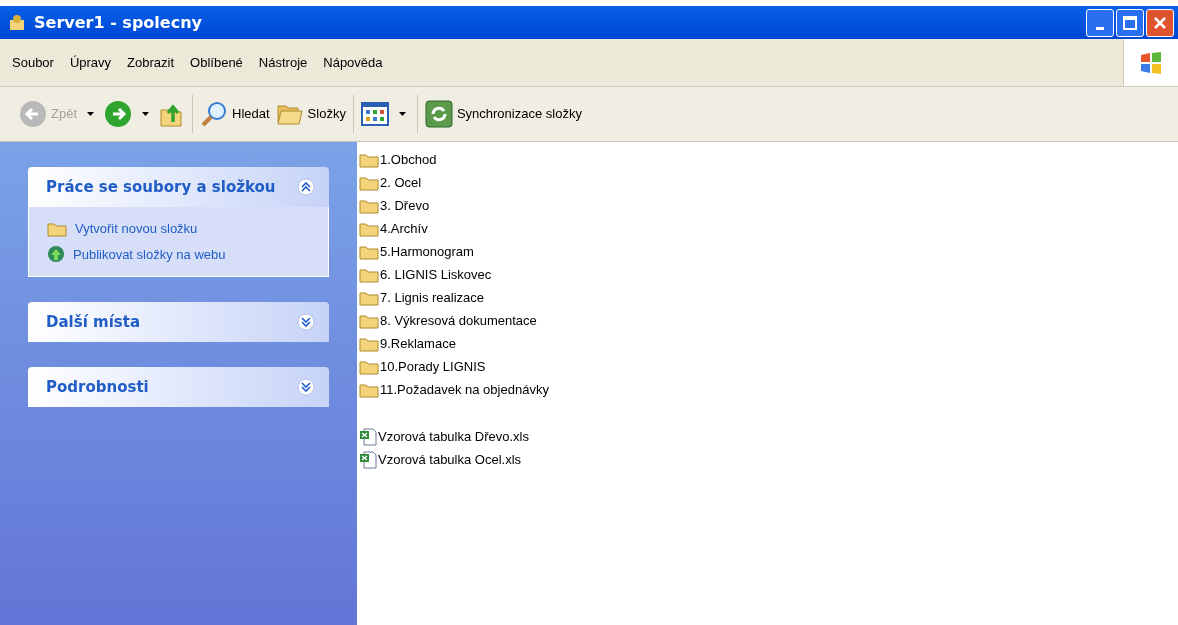  What do you see at coordinates (1100, 22) in the screenshot?
I see `minimize-button` at bounding box center [1100, 22].